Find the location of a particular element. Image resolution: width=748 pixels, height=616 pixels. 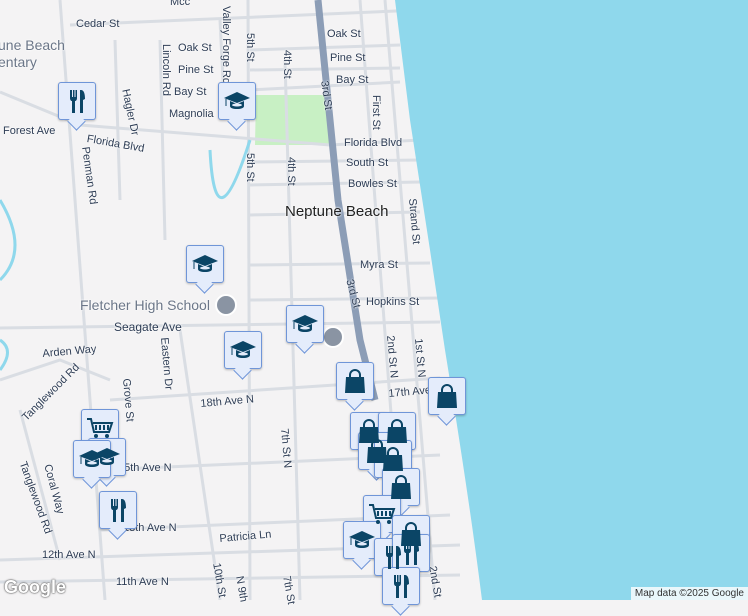

street-label: First St is located at coordinates (376, 112).